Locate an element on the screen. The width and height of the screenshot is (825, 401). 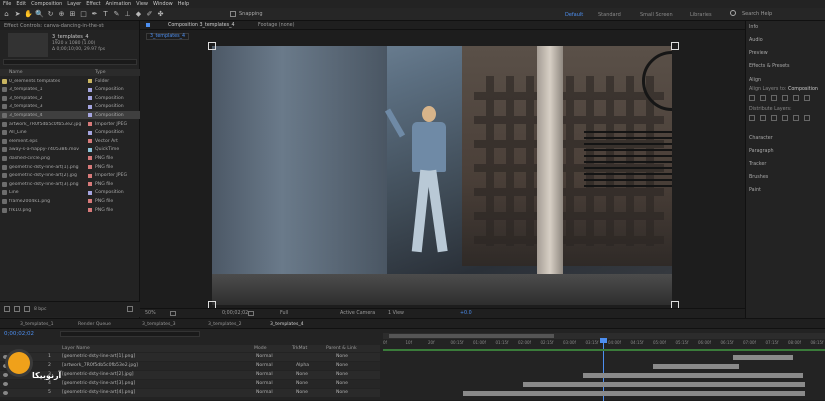
interpret-footage-icon is located at coordinates (7, 309).